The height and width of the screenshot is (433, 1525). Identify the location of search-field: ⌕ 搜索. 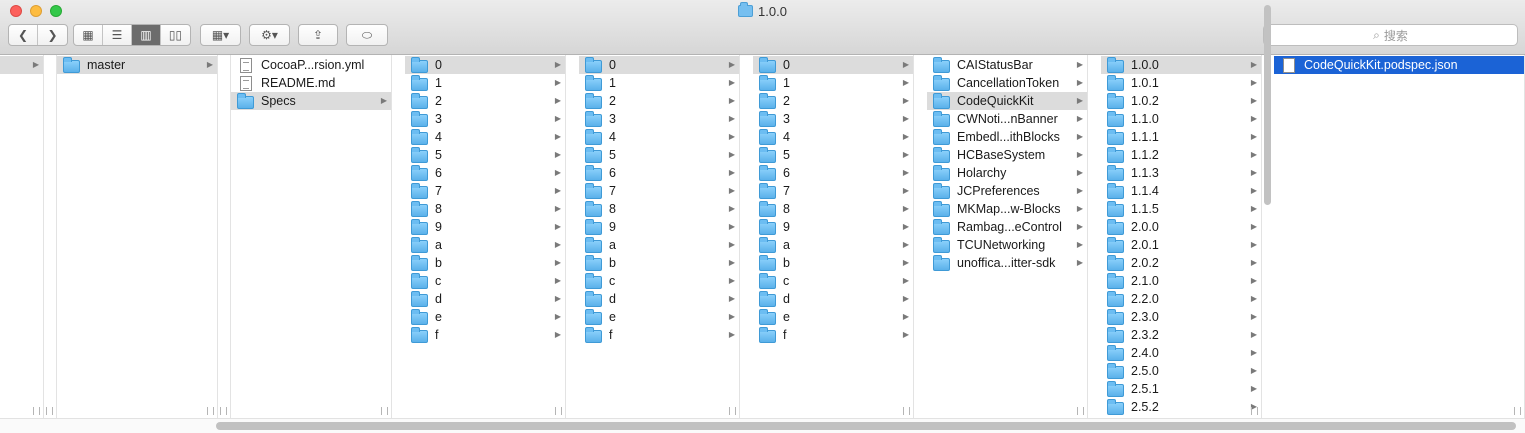
(1390, 35).